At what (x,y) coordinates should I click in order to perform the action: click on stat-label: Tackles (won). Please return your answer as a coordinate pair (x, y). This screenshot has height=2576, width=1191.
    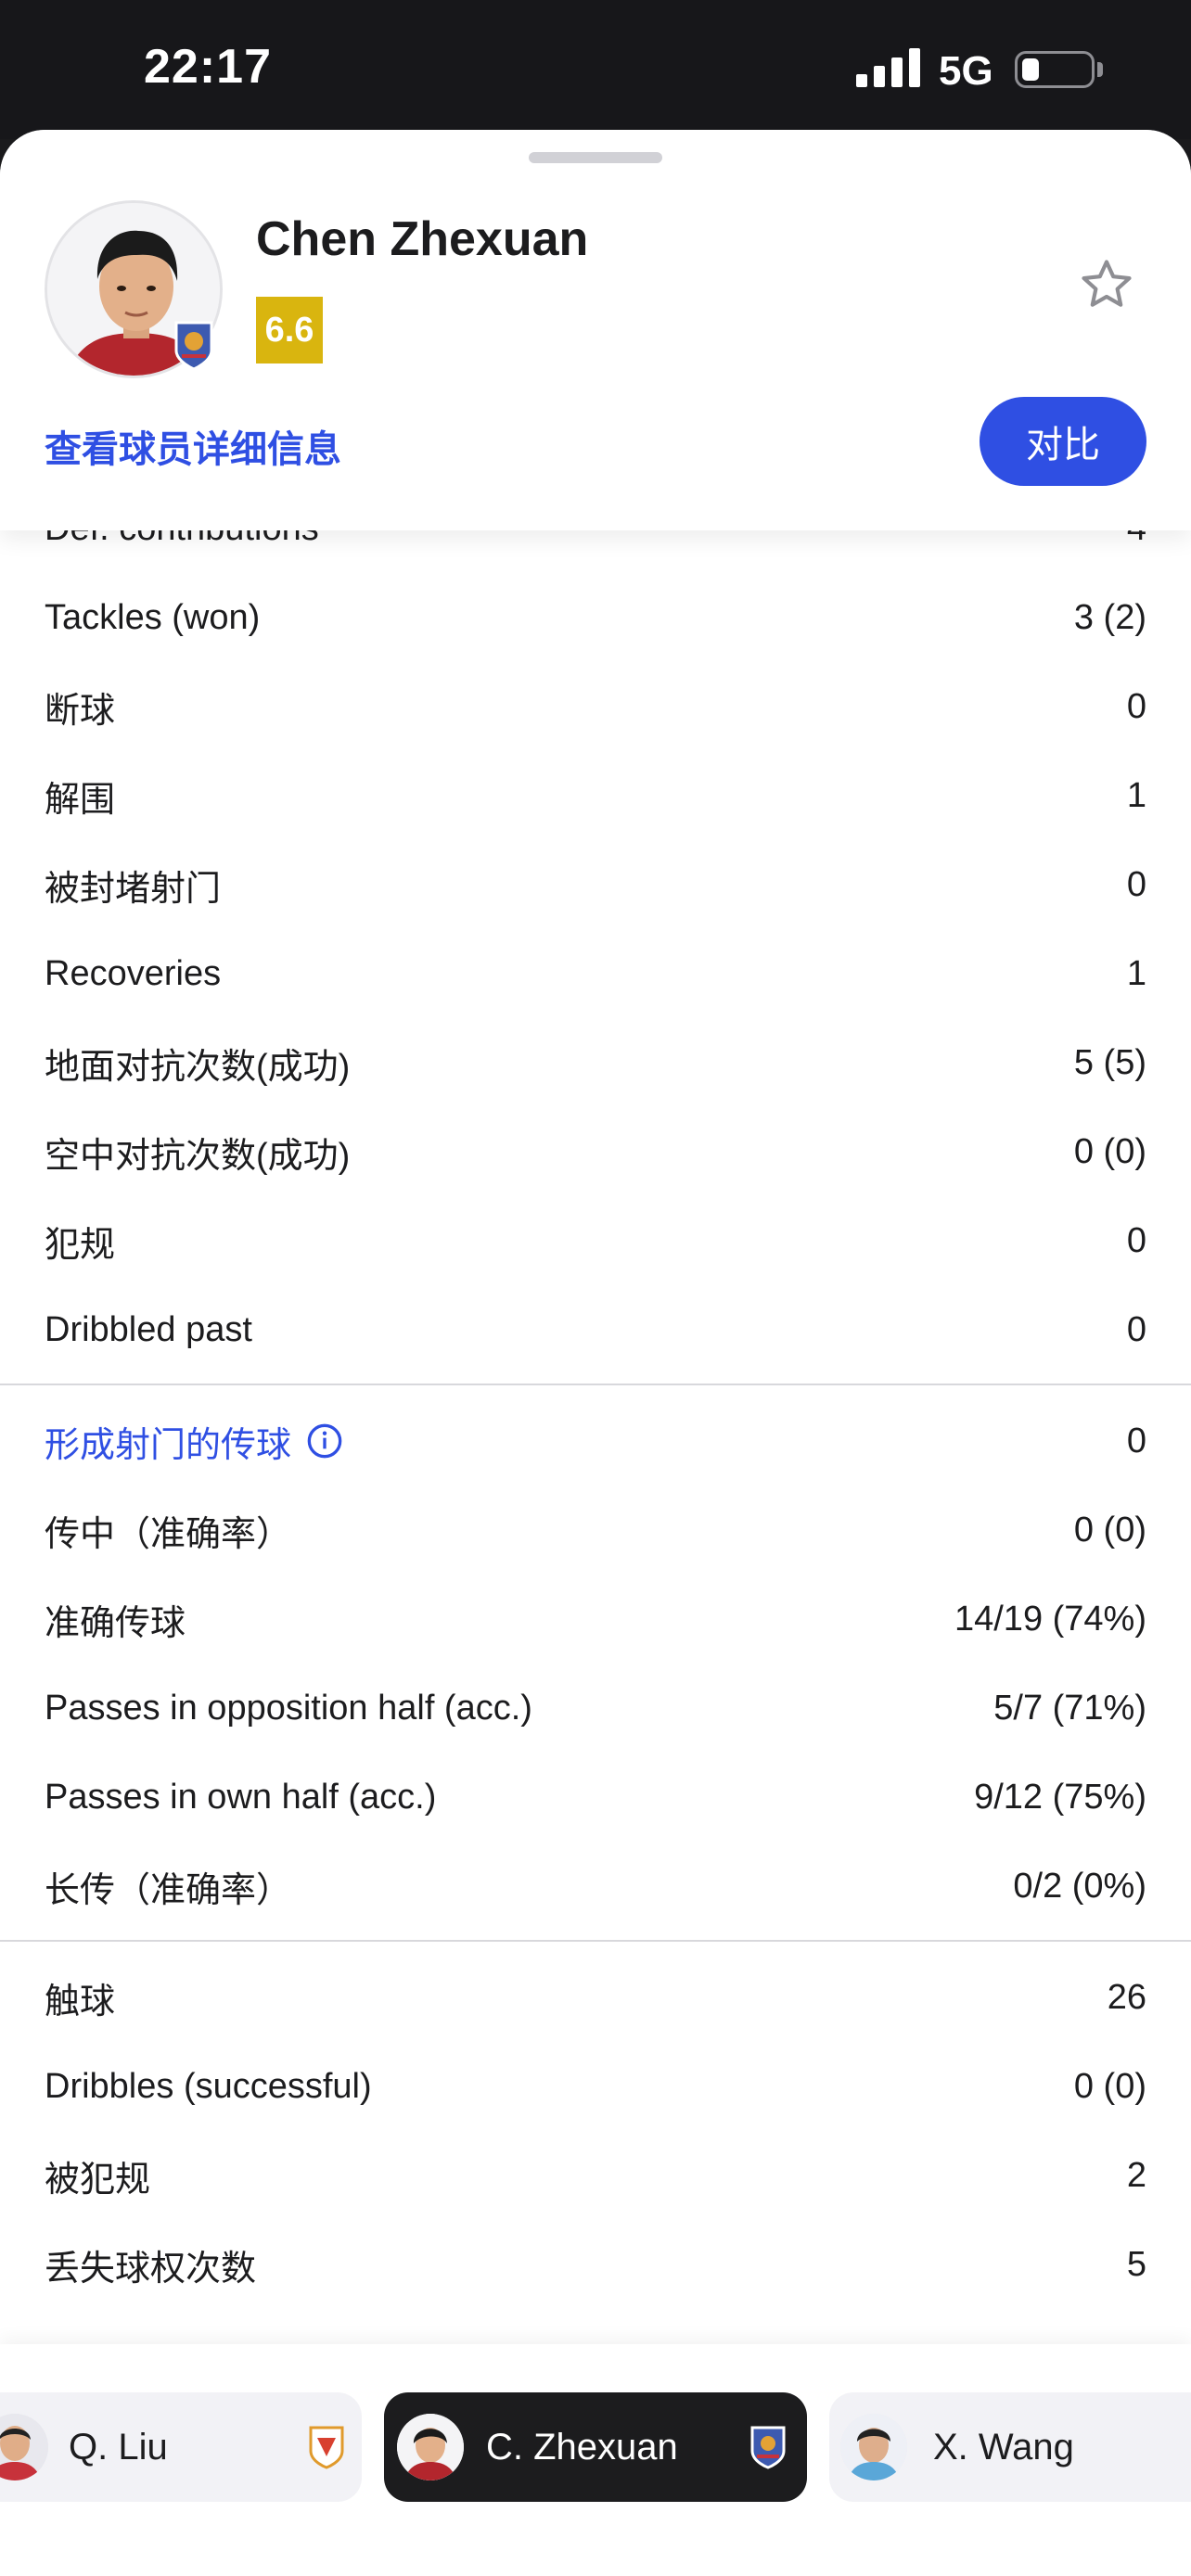
    Looking at the image, I should click on (153, 617).